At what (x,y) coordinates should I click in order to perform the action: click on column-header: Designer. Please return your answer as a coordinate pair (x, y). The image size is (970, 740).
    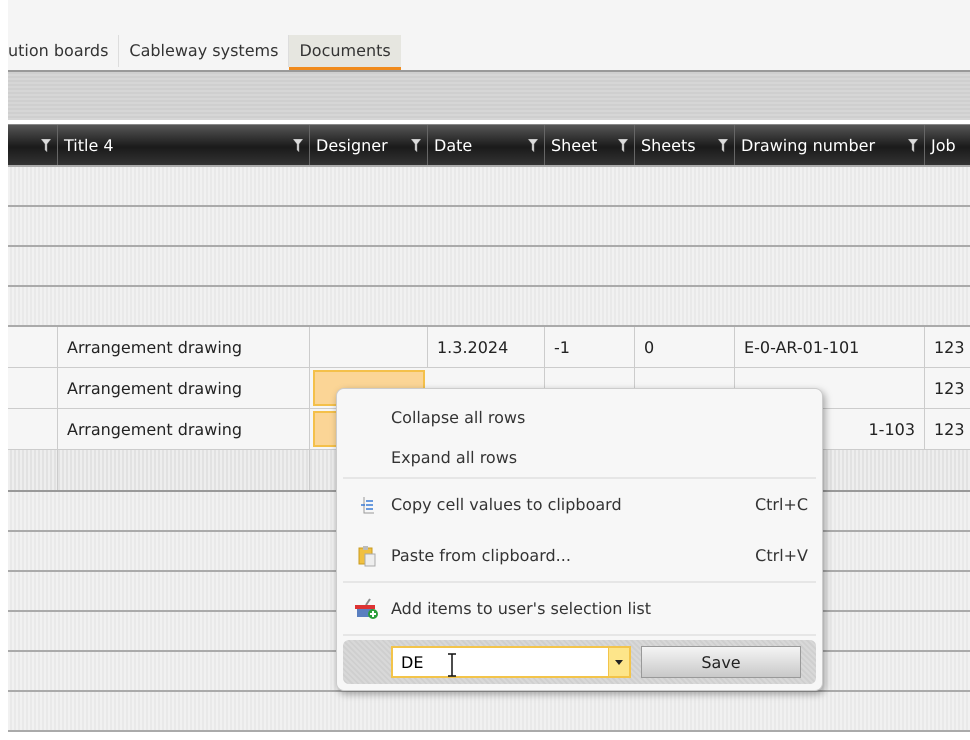
    Looking at the image, I should click on (352, 145).